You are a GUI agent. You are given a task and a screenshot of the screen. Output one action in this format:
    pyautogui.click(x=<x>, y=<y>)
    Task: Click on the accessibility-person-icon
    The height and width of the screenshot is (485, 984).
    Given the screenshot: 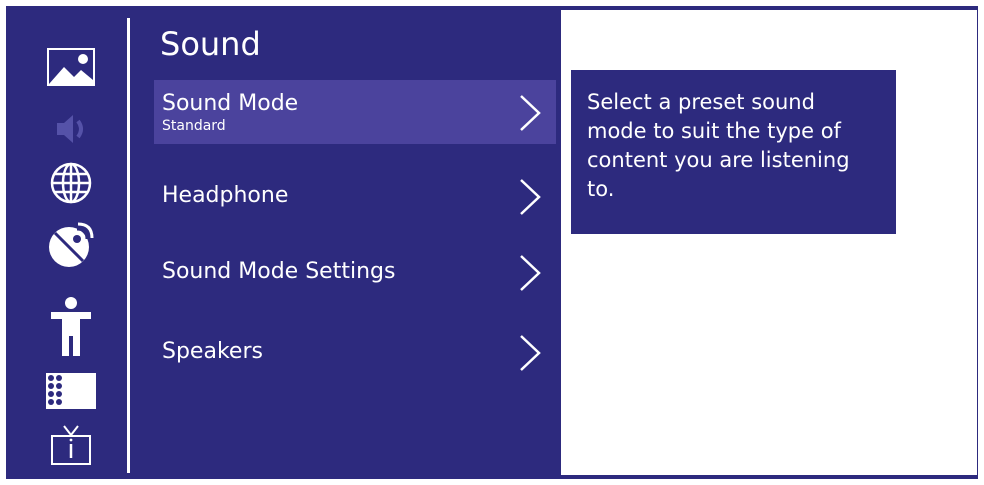 What is the action you would take?
    pyautogui.click(x=71, y=327)
    